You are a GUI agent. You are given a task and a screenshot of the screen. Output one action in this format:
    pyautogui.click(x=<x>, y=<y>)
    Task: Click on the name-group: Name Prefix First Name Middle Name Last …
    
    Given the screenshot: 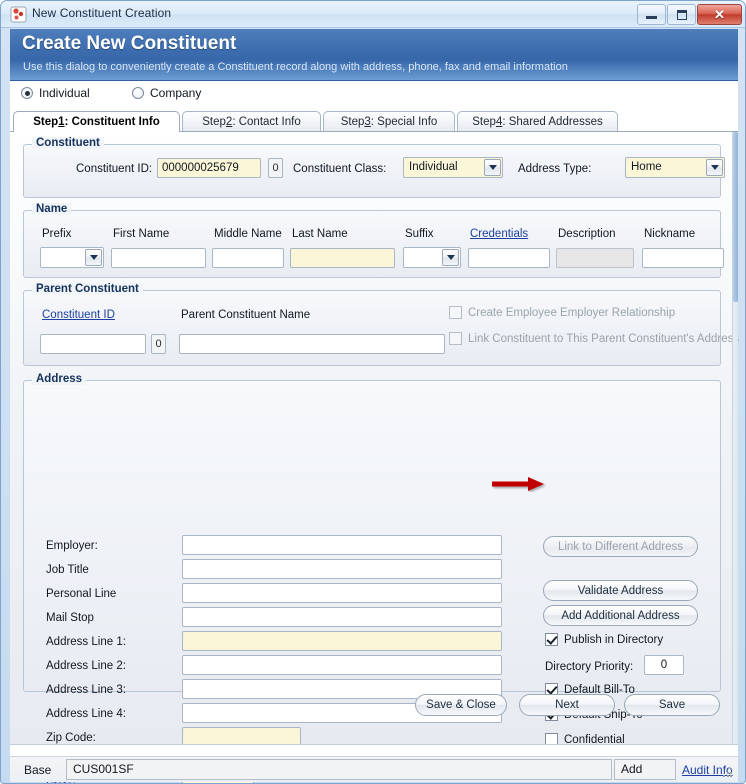 What is the action you would take?
    pyautogui.click(x=373, y=240)
    